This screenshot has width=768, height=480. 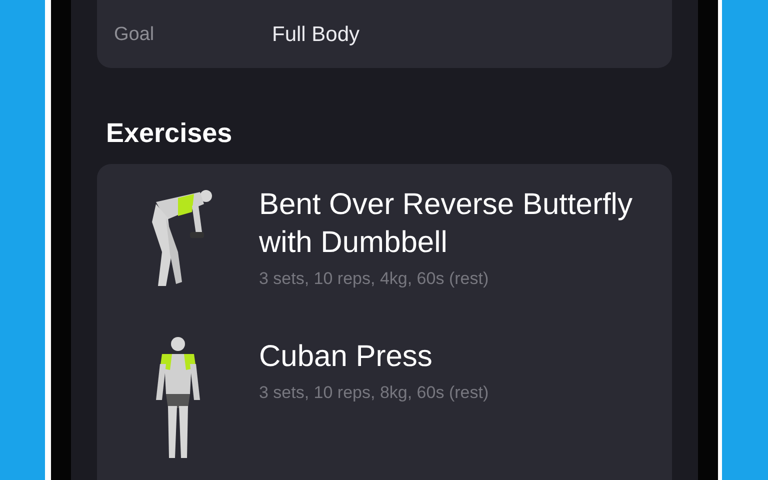 What do you see at coordinates (170, 133) in the screenshot?
I see `section-title: Exercises` at bounding box center [170, 133].